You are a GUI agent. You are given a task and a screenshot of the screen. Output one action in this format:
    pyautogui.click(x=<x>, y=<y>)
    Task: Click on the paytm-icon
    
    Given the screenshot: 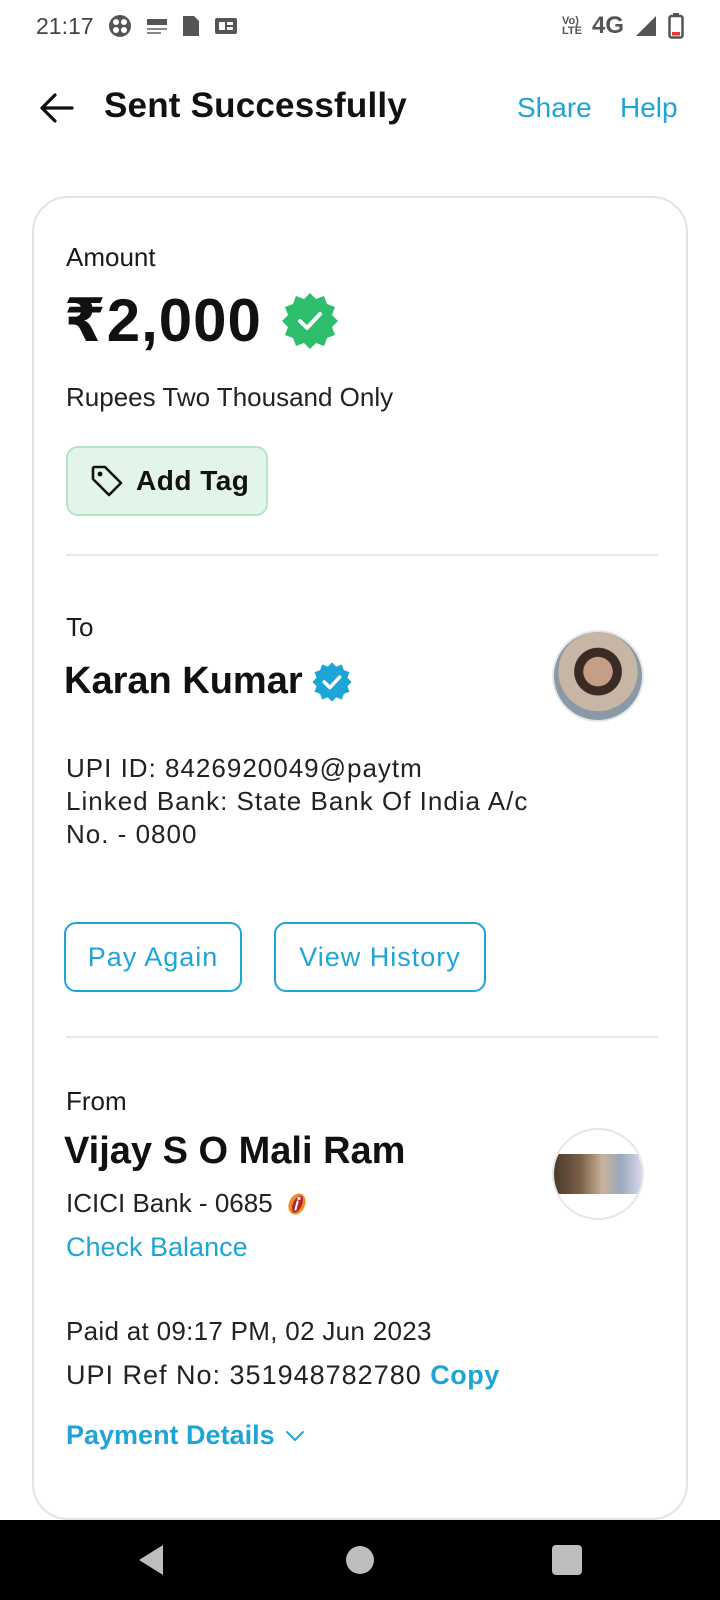 What is the action you would take?
    pyautogui.click(x=157, y=26)
    